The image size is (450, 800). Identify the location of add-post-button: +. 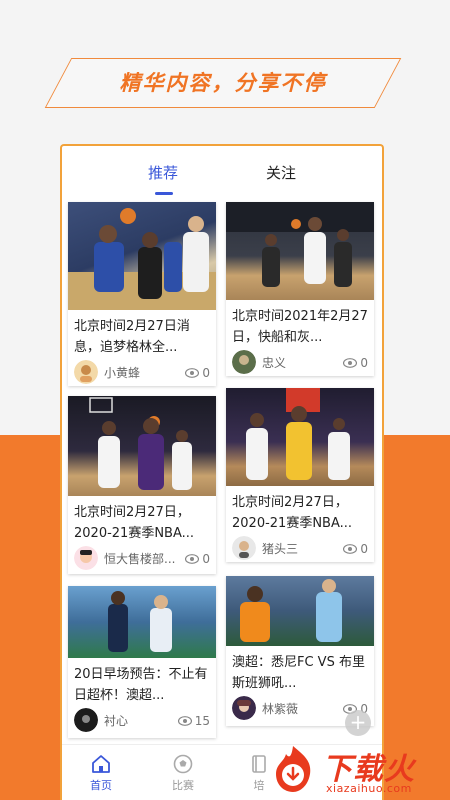
(358, 723).